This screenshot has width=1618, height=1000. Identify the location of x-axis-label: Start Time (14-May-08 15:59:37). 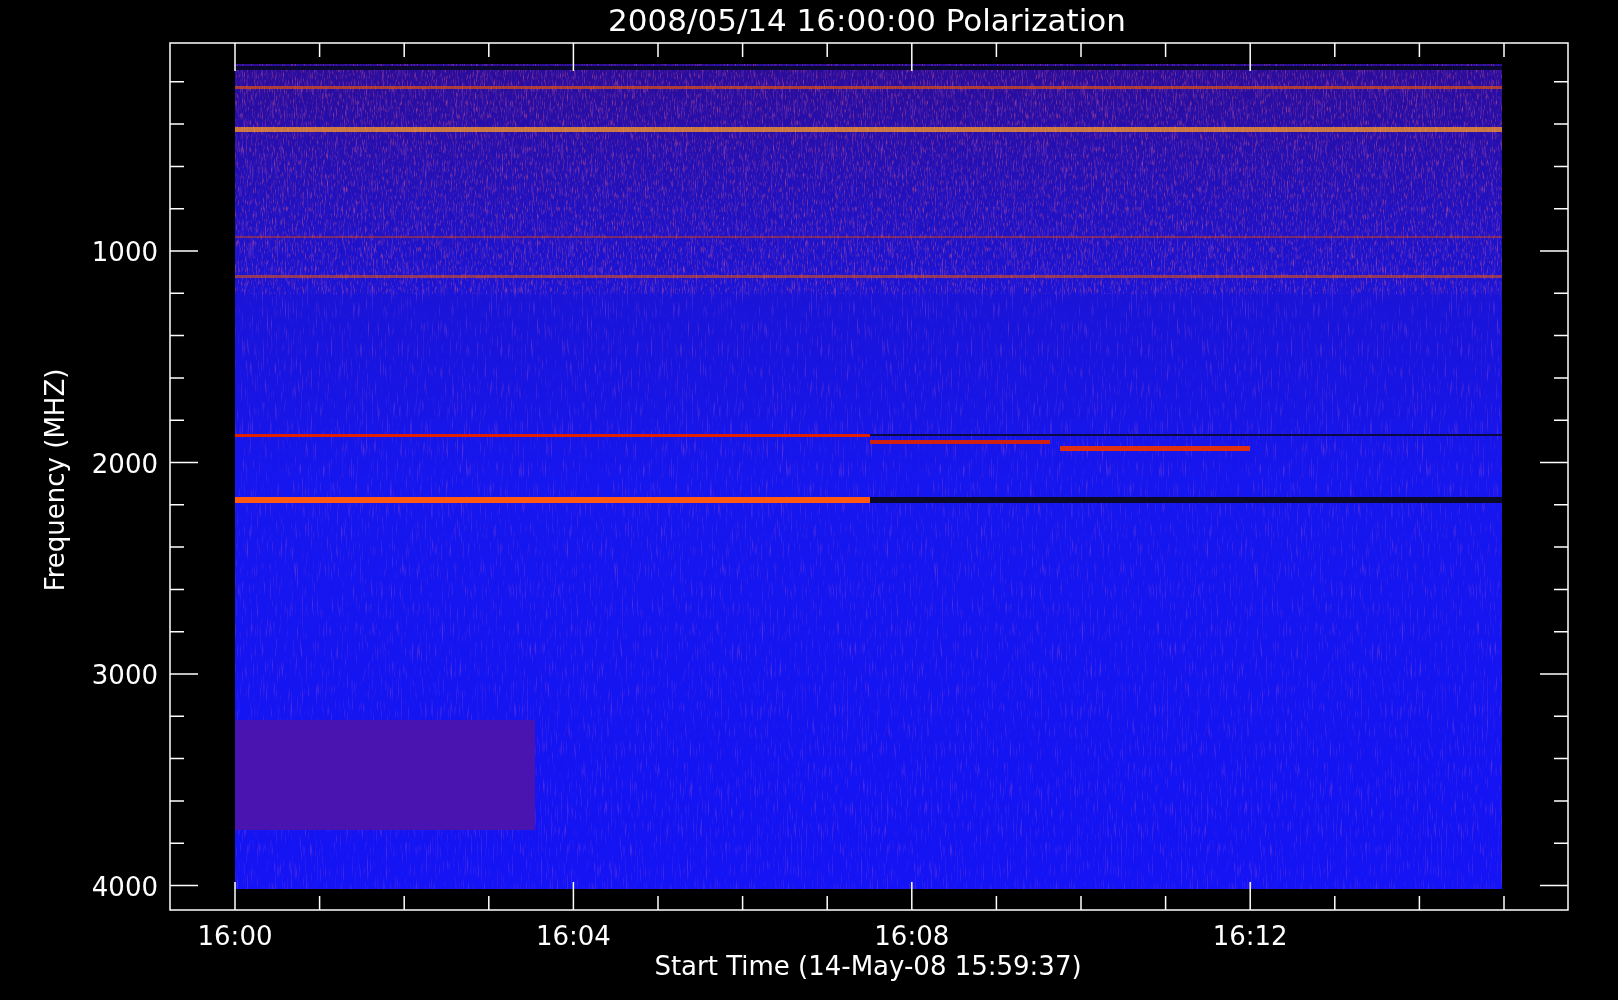
(868, 966).